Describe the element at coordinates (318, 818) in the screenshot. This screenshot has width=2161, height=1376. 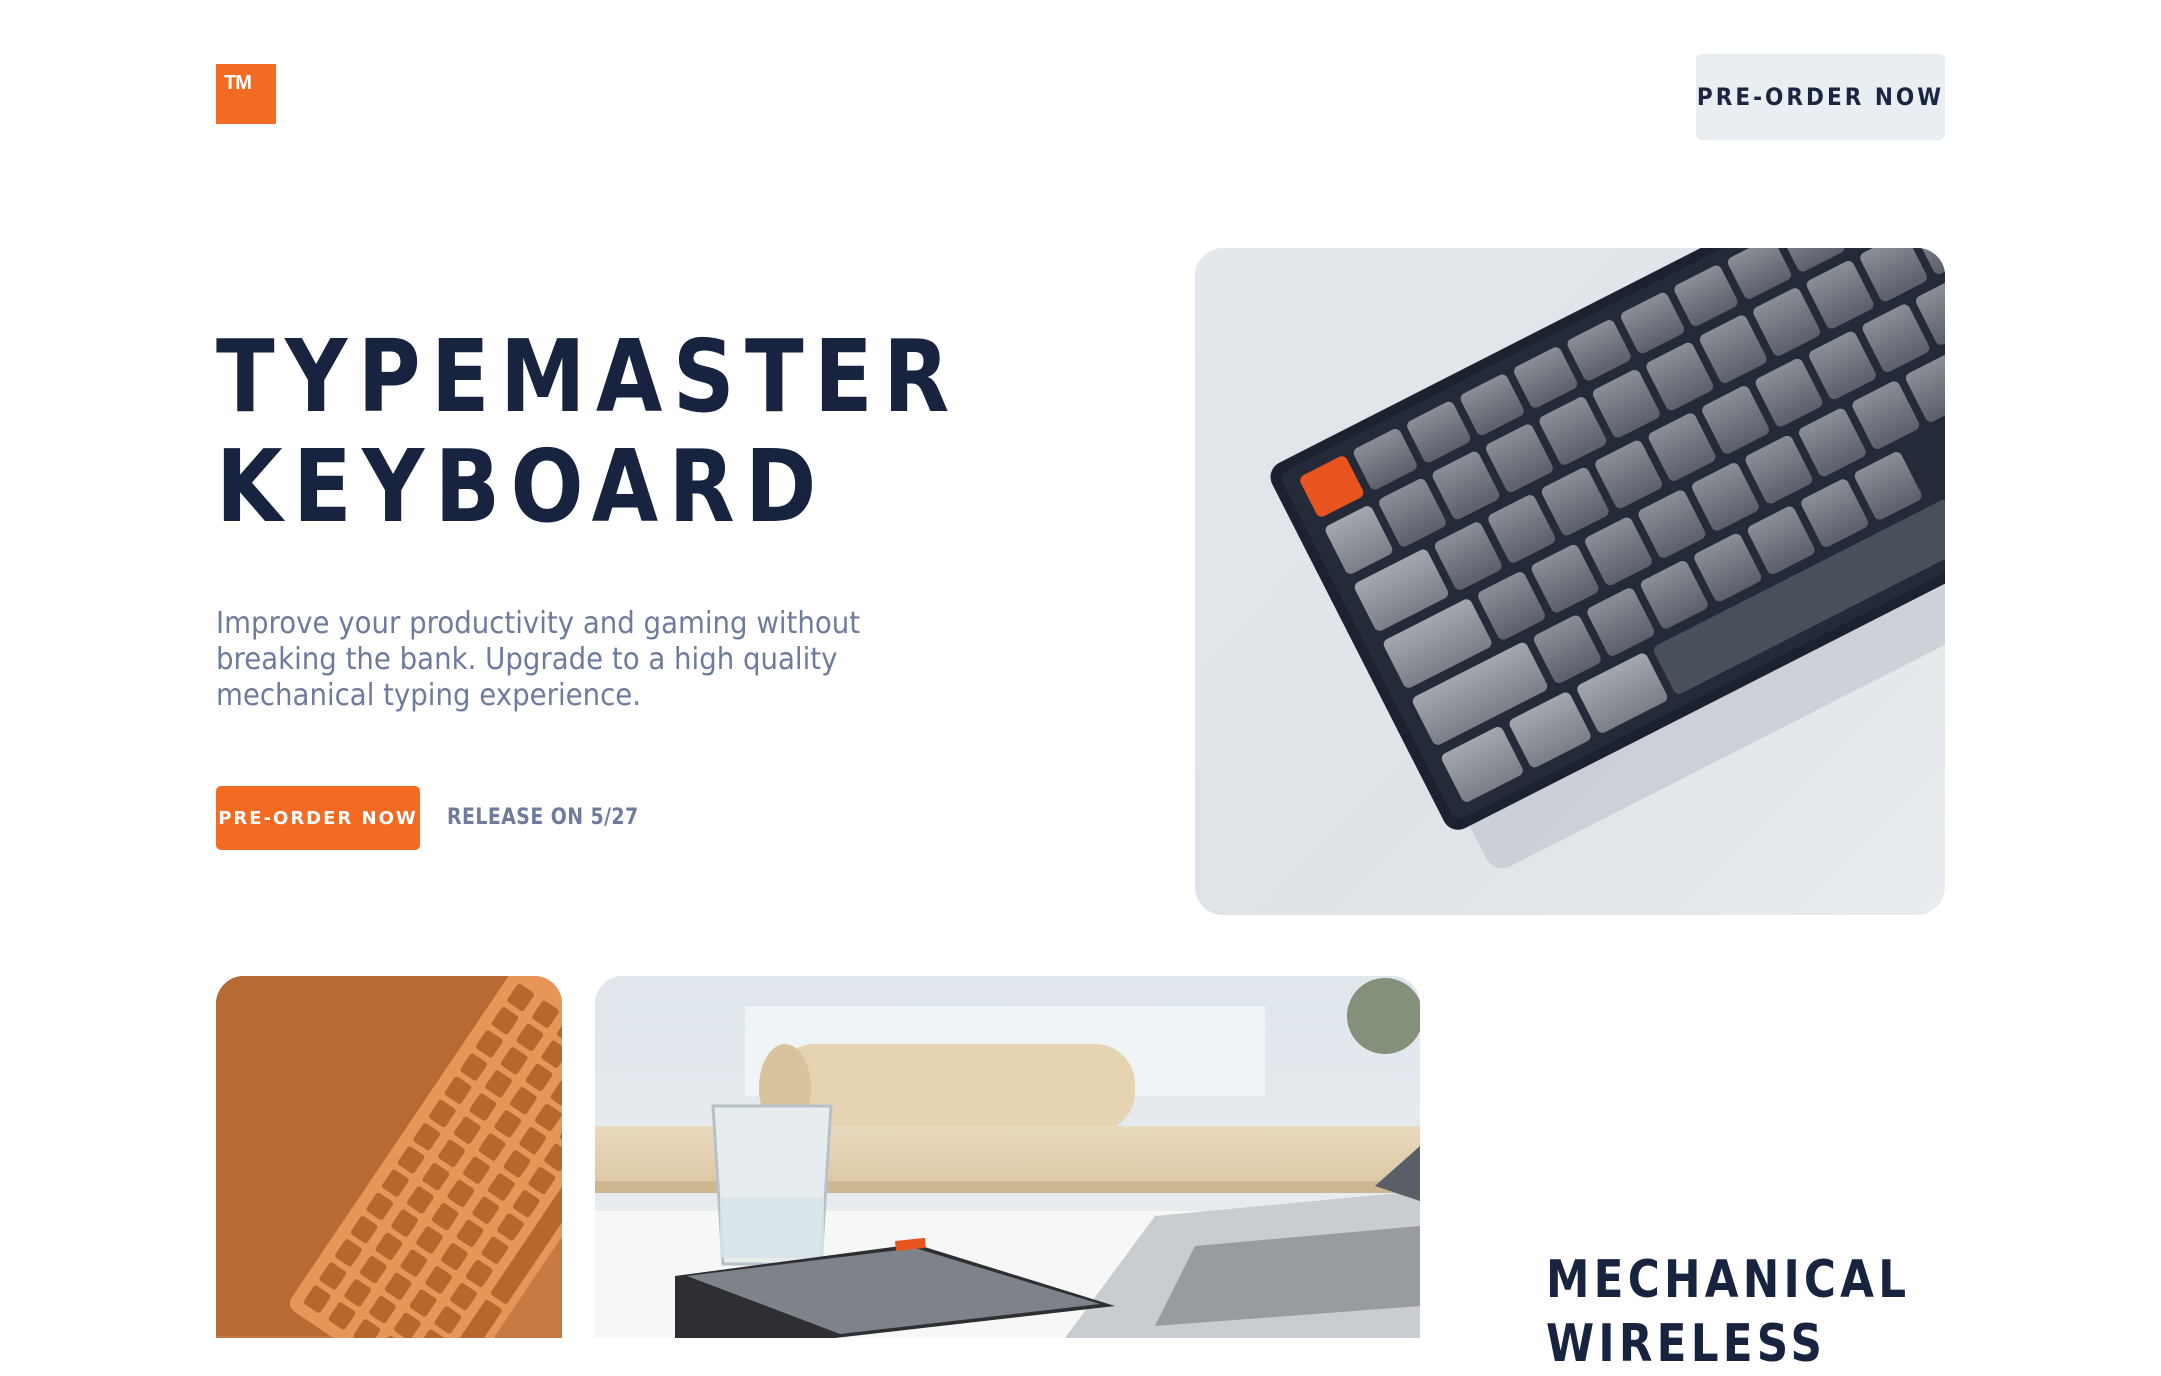
I see `hero-preorder-button: PRE-ORDER NOW` at that location.